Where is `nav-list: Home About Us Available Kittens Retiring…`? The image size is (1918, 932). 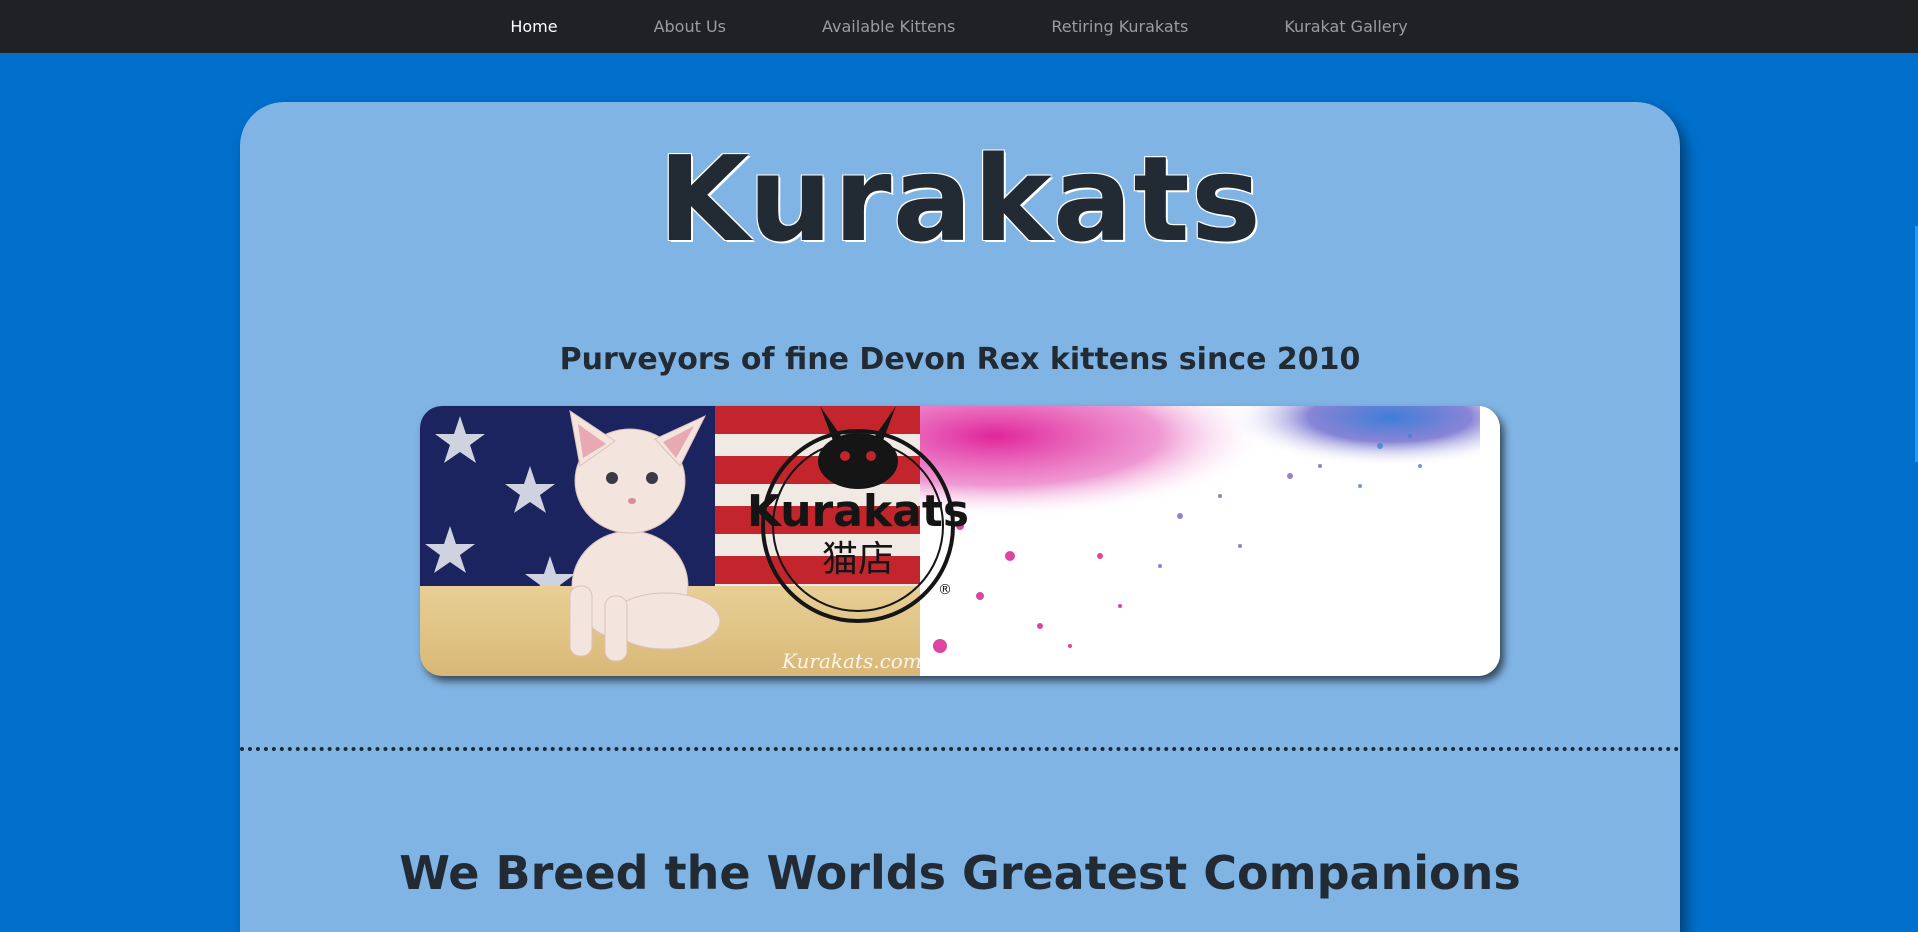
nav-list: Home About Us Available Kittens Retiring… is located at coordinates (958, 26).